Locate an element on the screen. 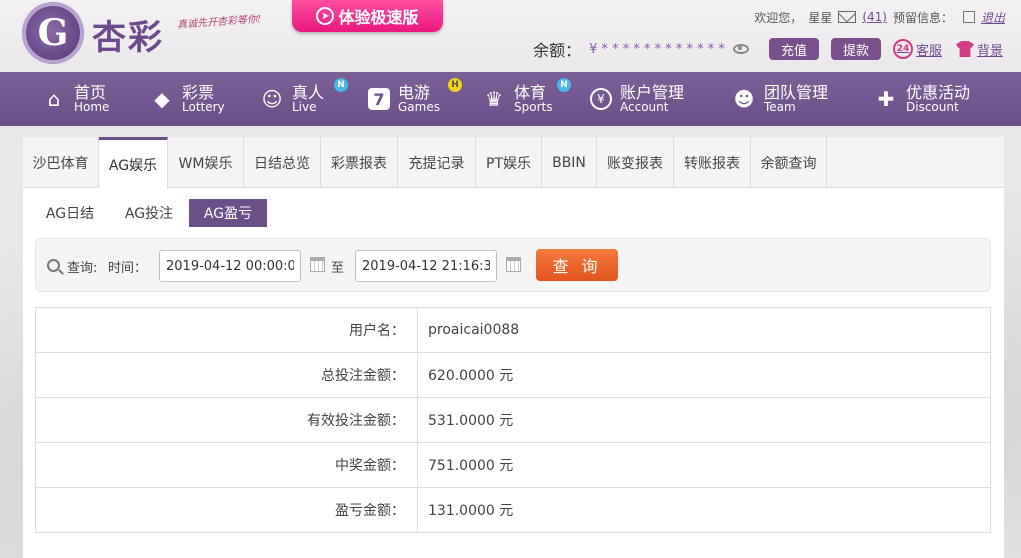 The image size is (1021, 558). tab-ag-casino: AG娱乐 is located at coordinates (133, 163).